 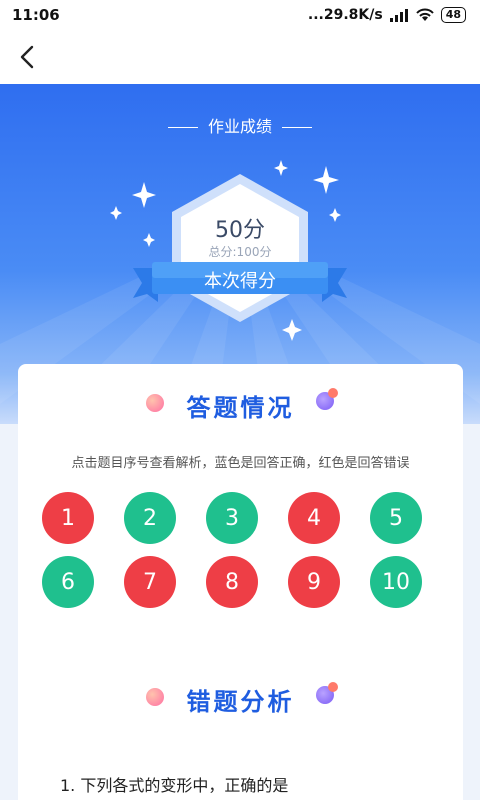 What do you see at coordinates (150, 582) in the screenshot?
I see `answer-number-7: 7` at bounding box center [150, 582].